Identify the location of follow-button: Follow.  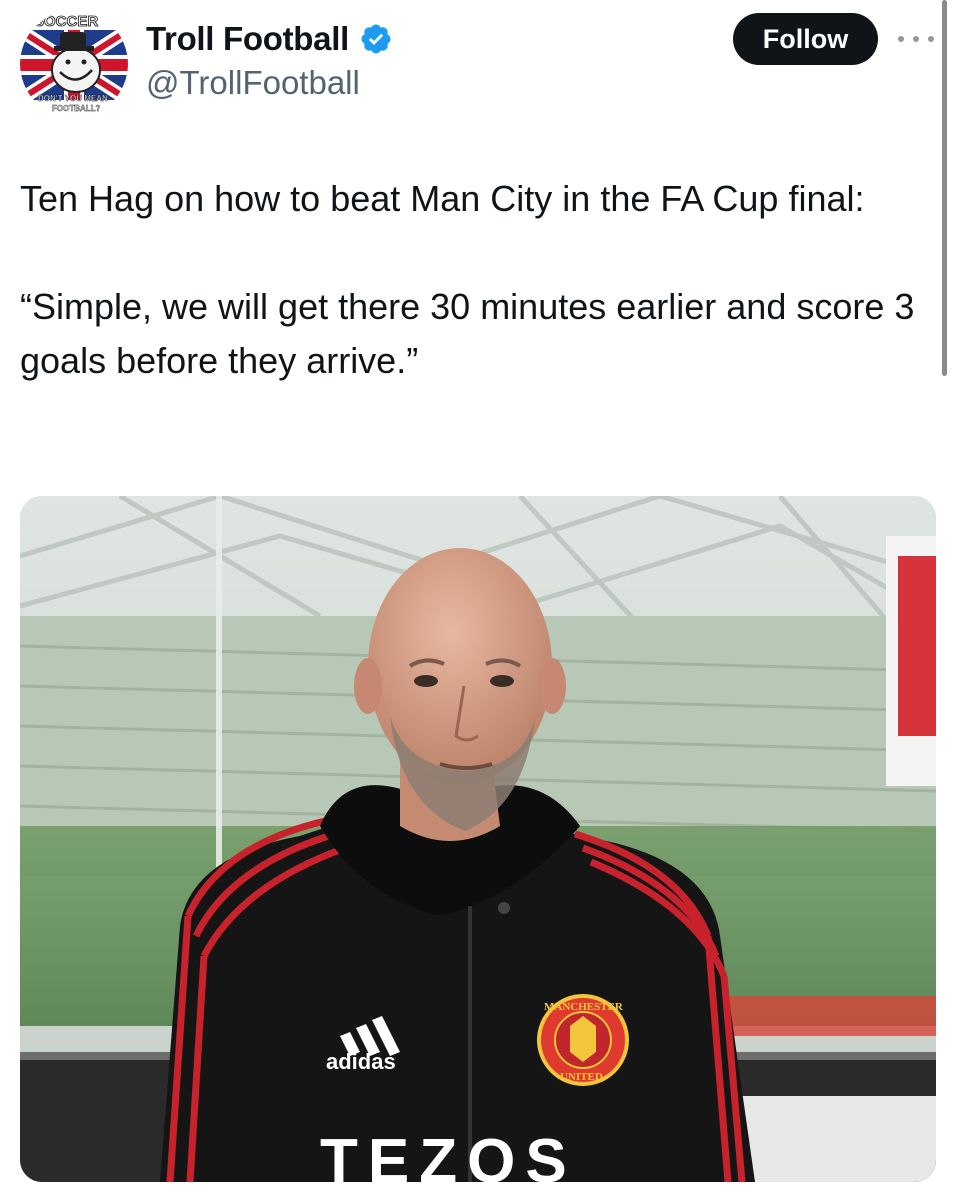
(805, 39).